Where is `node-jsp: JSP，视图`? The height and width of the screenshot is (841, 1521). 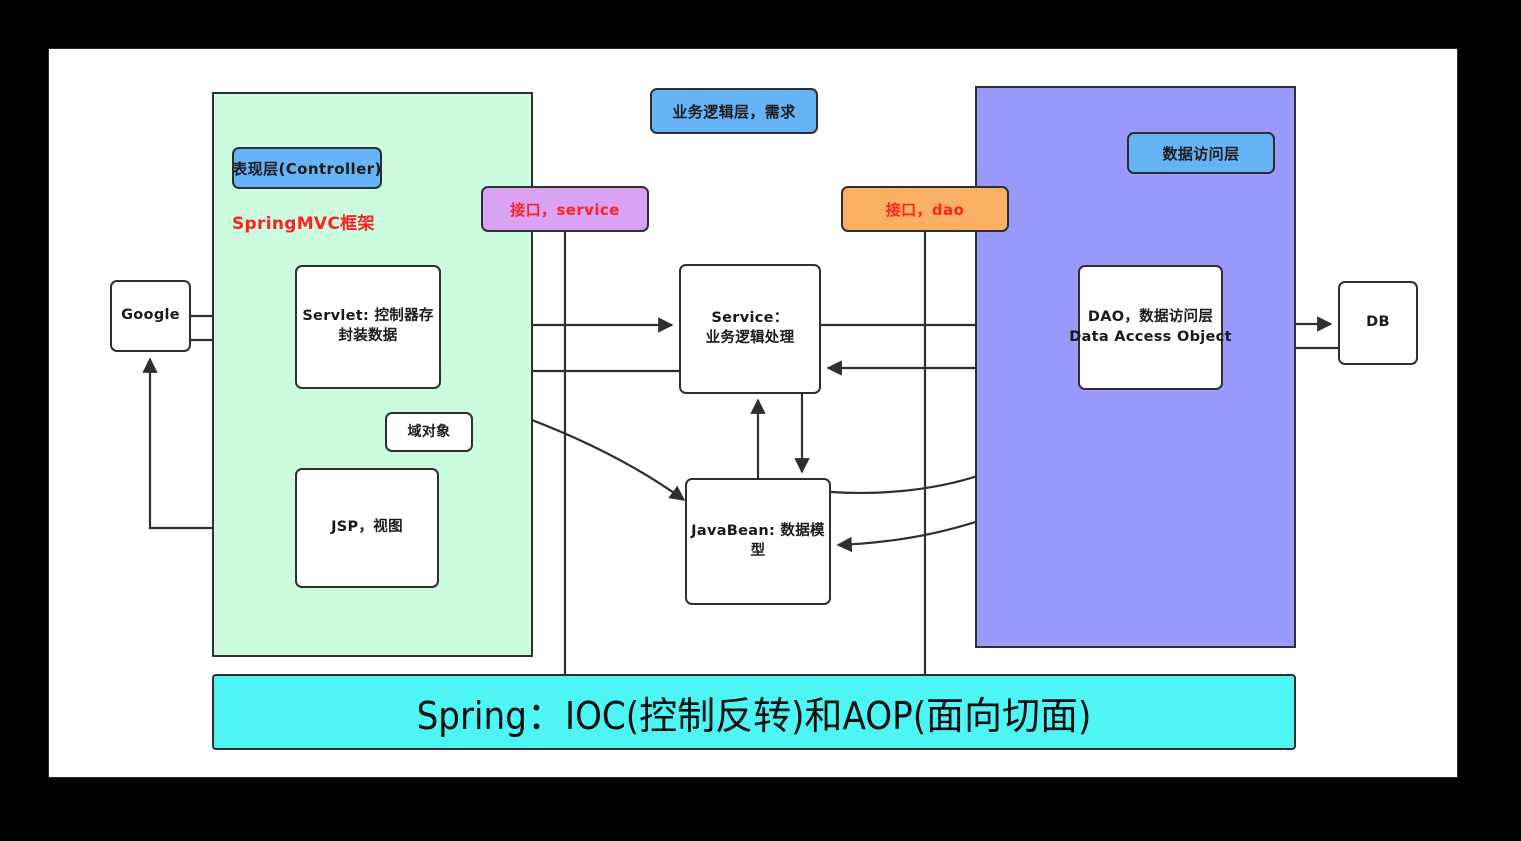 node-jsp: JSP，视图 is located at coordinates (367, 528).